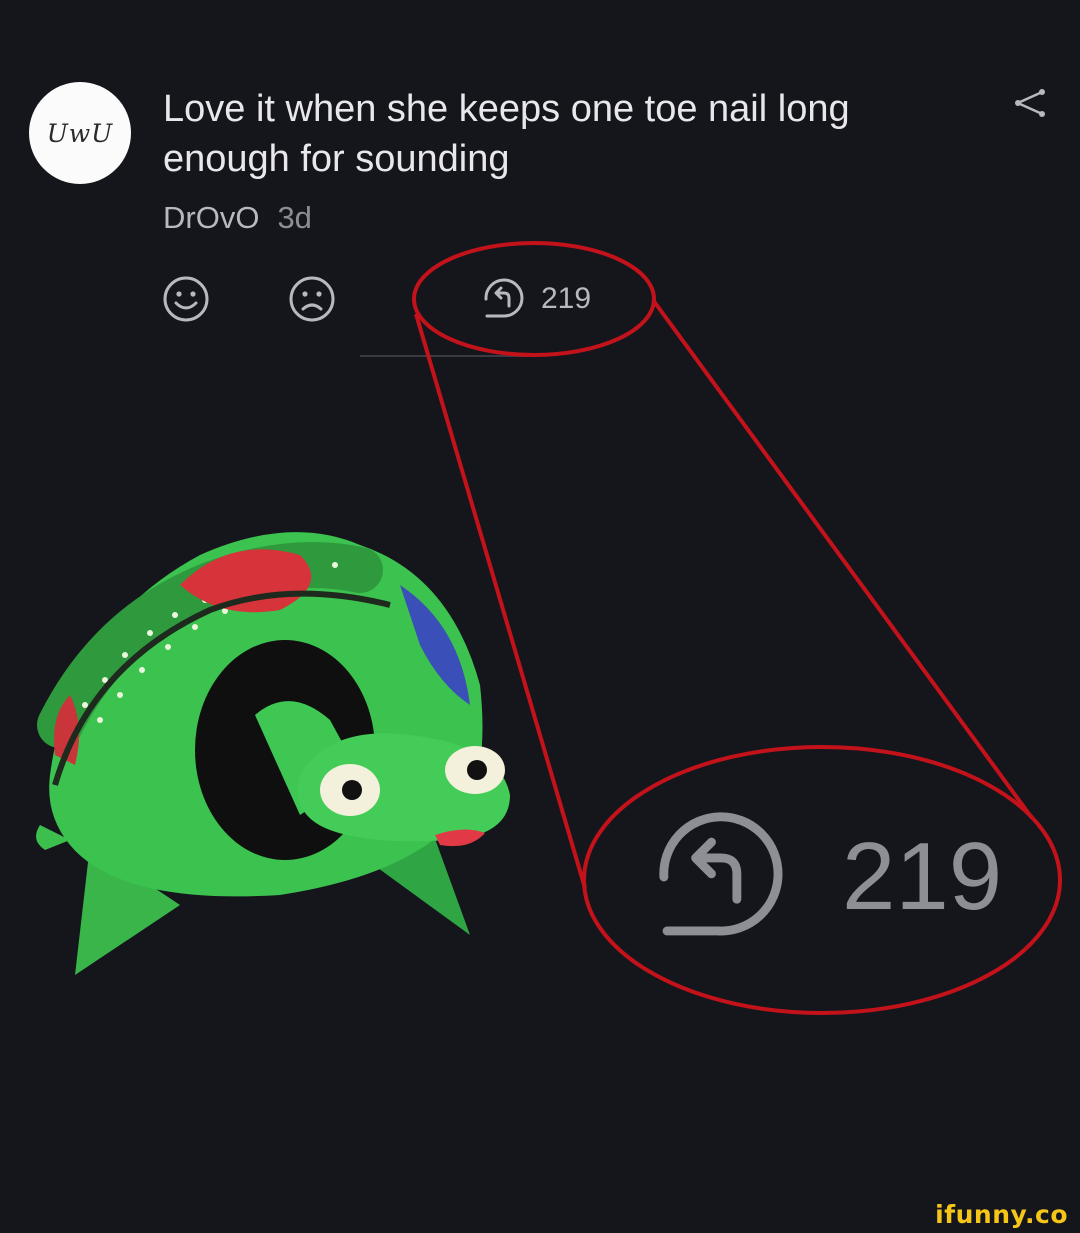 The height and width of the screenshot is (1233, 1080). What do you see at coordinates (822, 880) in the screenshot?
I see `annotation-large-circle` at bounding box center [822, 880].